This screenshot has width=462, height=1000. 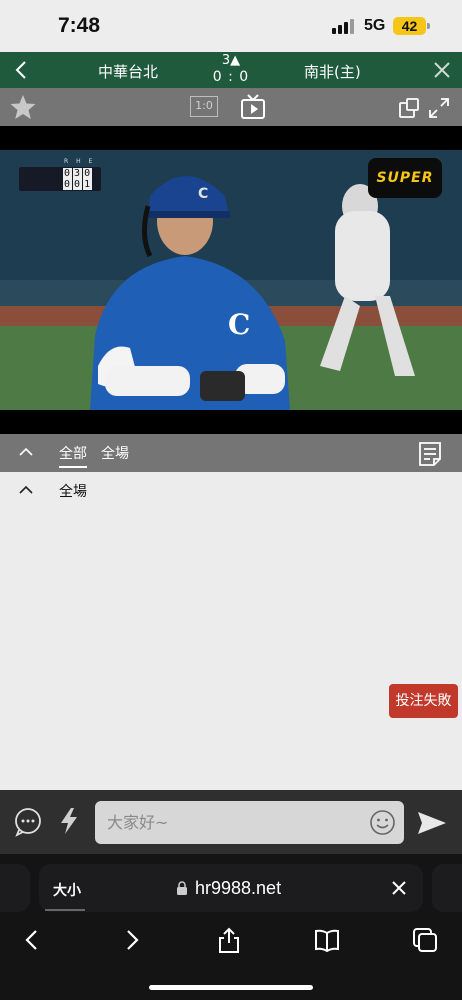 I want to click on clear-url-icon, so click(x=399, y=888).